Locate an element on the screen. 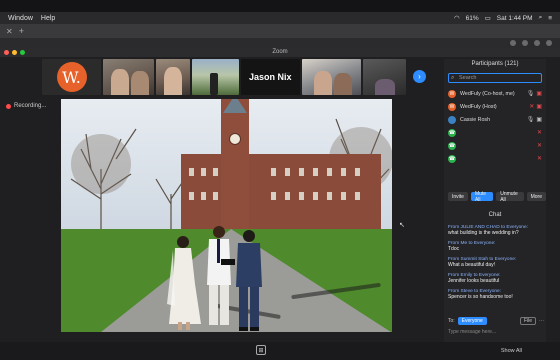  mouse-cursor: ↖ is located at coordinates (402, 225).